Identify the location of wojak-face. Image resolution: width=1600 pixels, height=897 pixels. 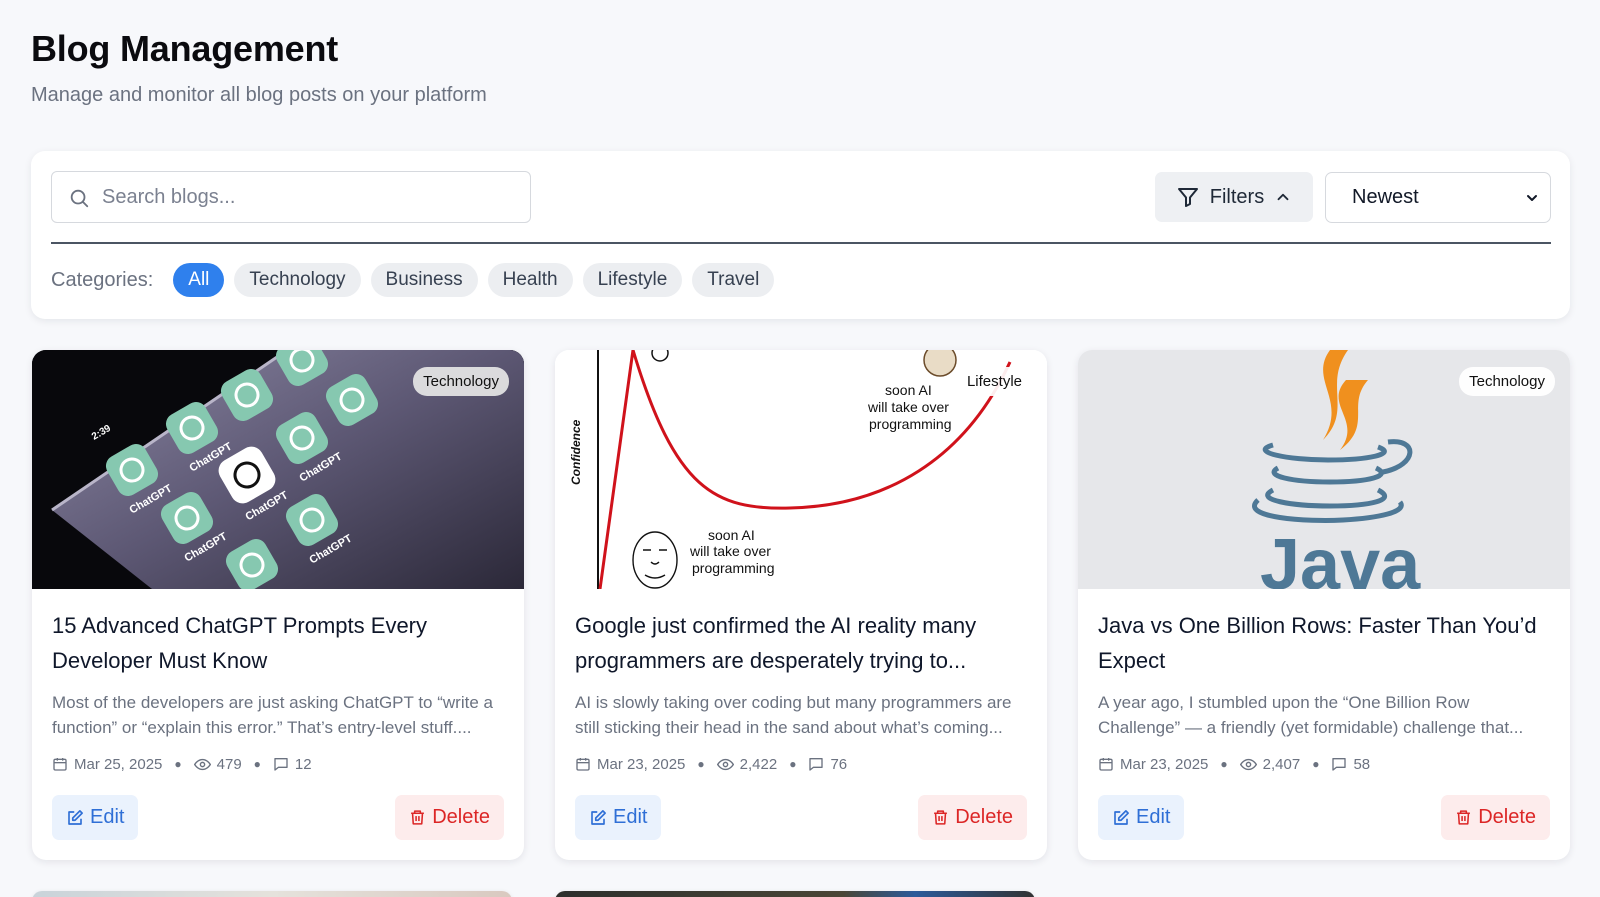
(655, 560).